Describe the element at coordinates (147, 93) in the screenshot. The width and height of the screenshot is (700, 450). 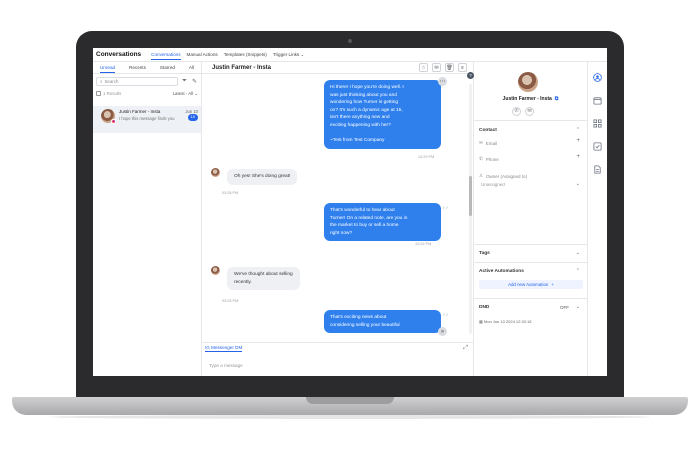
I see `filter-row: 1 Results Latest - All ⌄` at that location.